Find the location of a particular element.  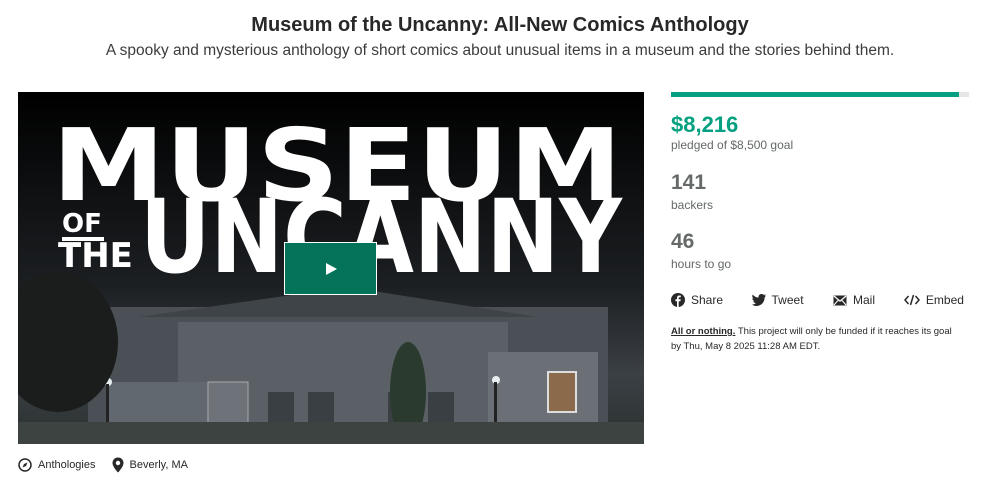

backers-label: backers is located at coordinates (692, 205).